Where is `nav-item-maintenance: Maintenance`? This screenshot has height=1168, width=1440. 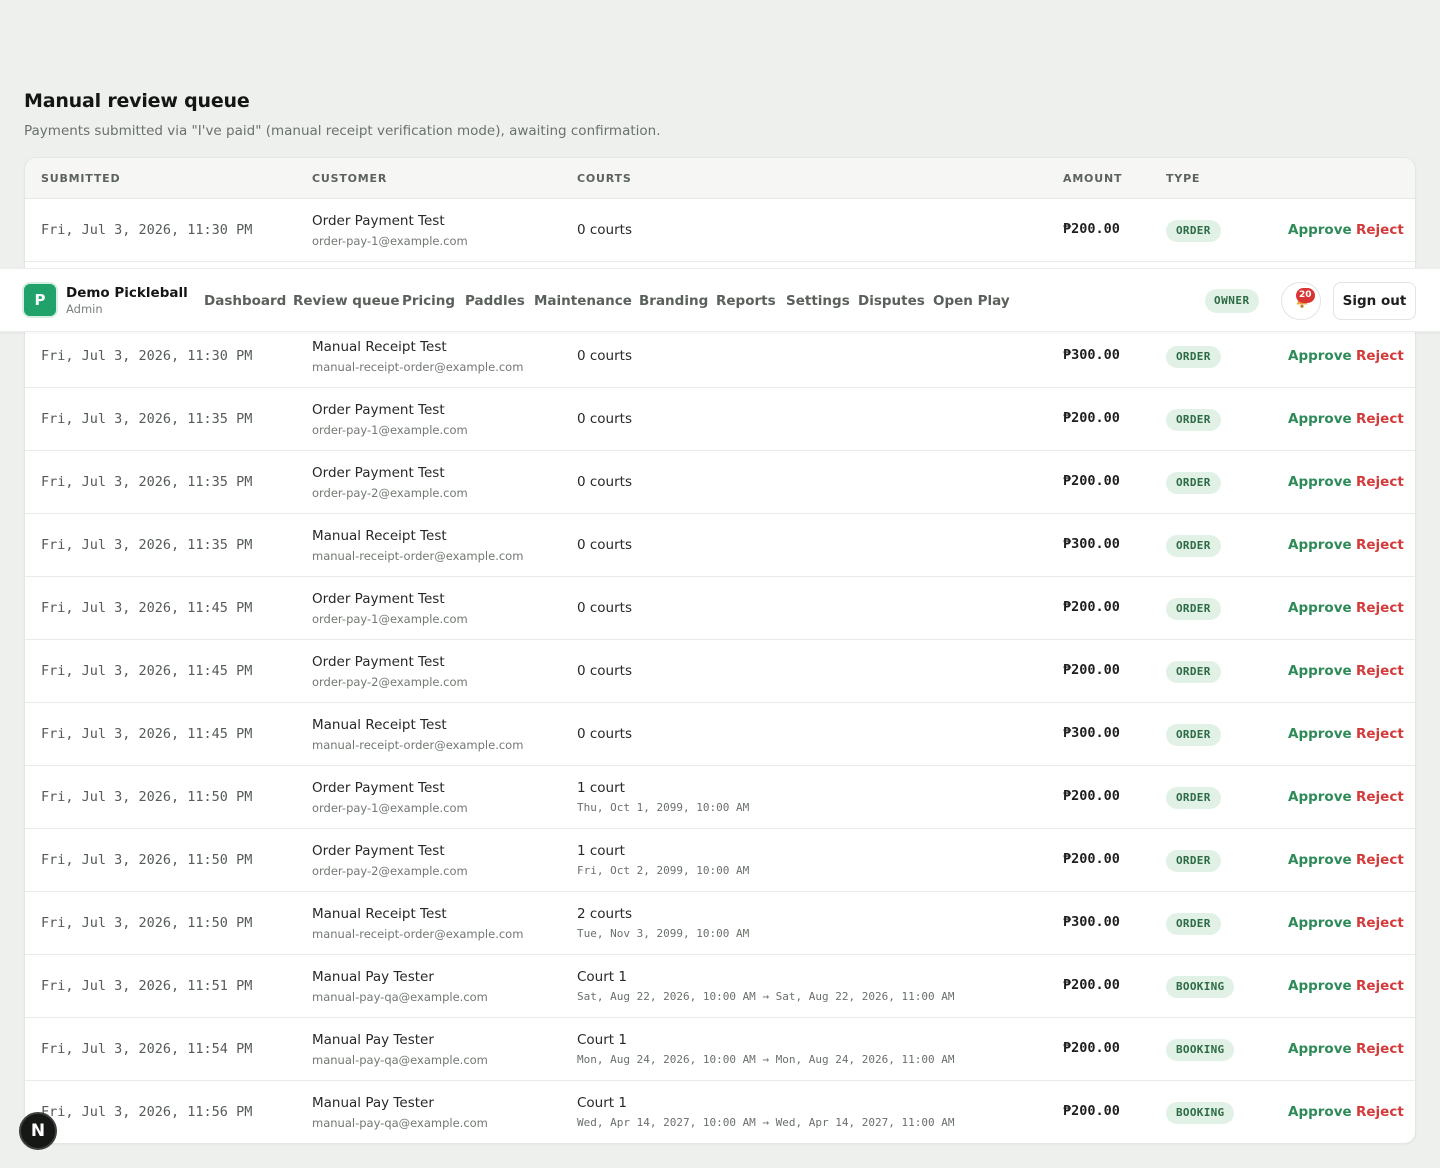 nav-item-maintenance: Maintenance is located at coordinates (583, 301).